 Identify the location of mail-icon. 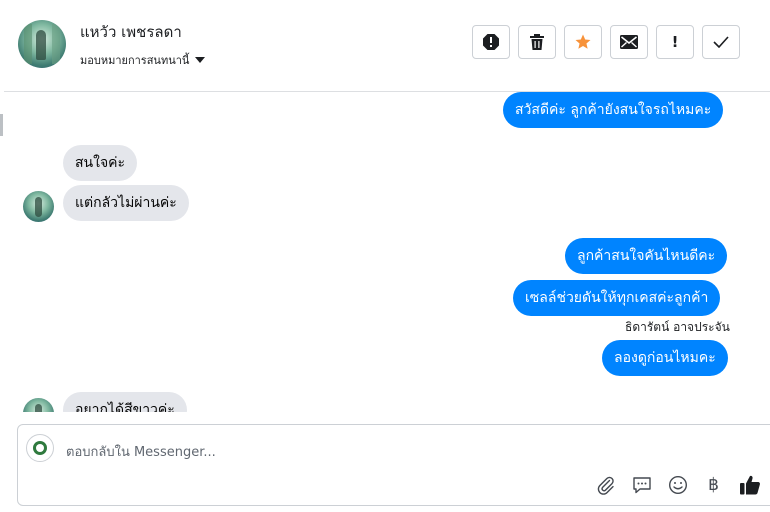
(629, 42).